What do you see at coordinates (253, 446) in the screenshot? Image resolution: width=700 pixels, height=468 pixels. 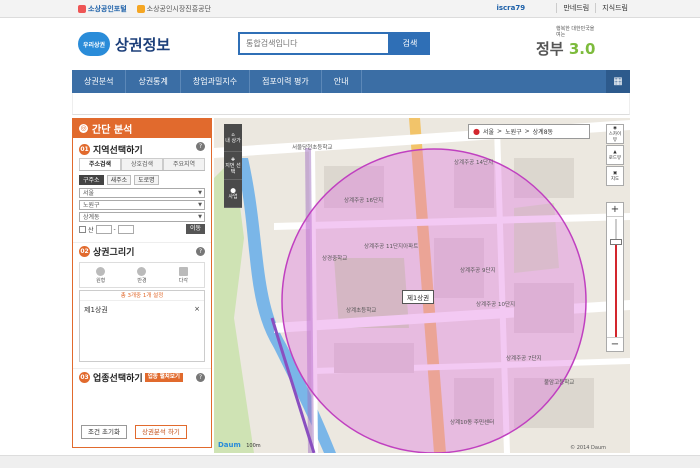 I see `map-scale: 100m` at bounding box center [253, 446].